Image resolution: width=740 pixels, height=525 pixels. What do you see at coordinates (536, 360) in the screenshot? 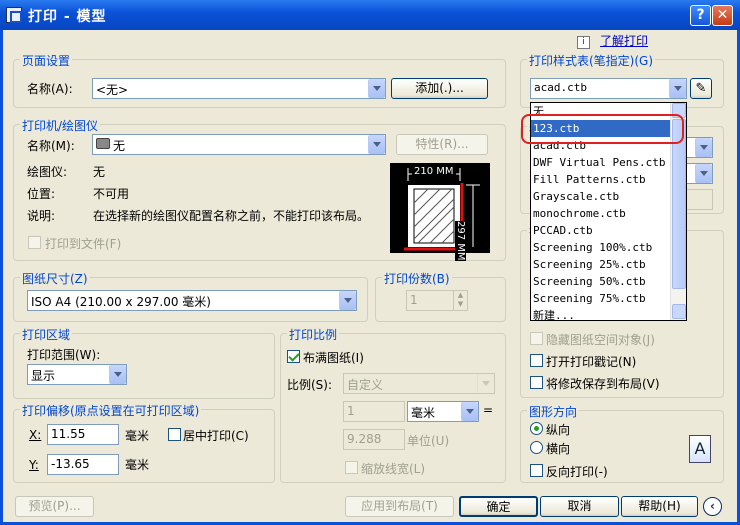
I see `plot-stamp-checkbox` at bounding box center [536, 360].